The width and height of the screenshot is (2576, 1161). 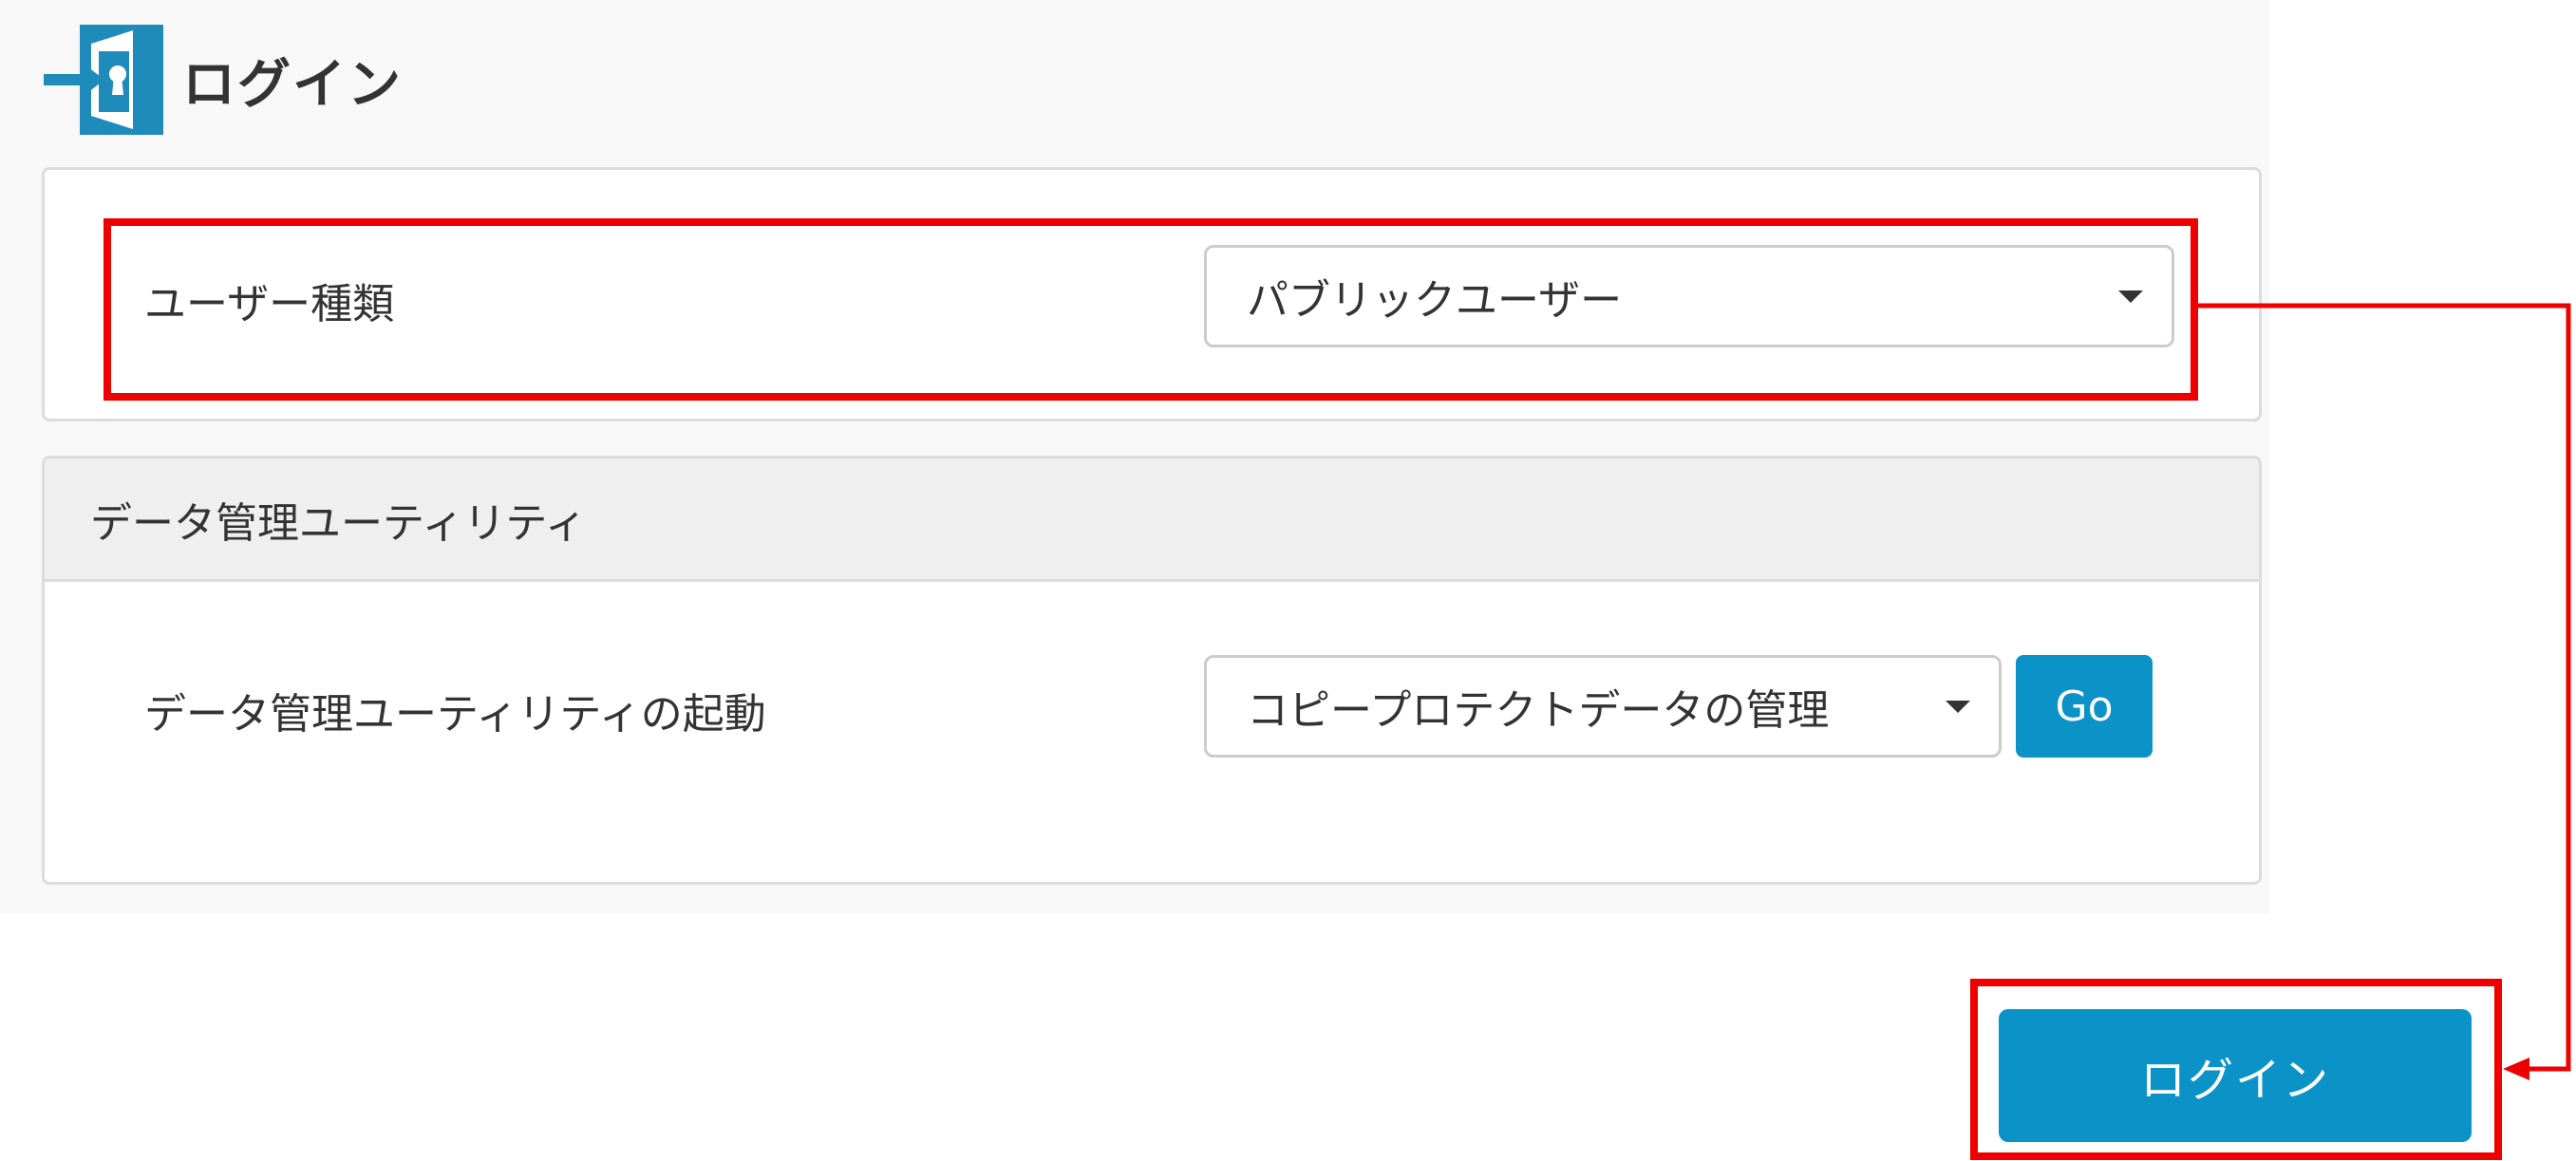 What do you see at coordinates (1150, 309) in the screenshot?
I see `user-type-highlight-box` at bounding box center [1150, 309].